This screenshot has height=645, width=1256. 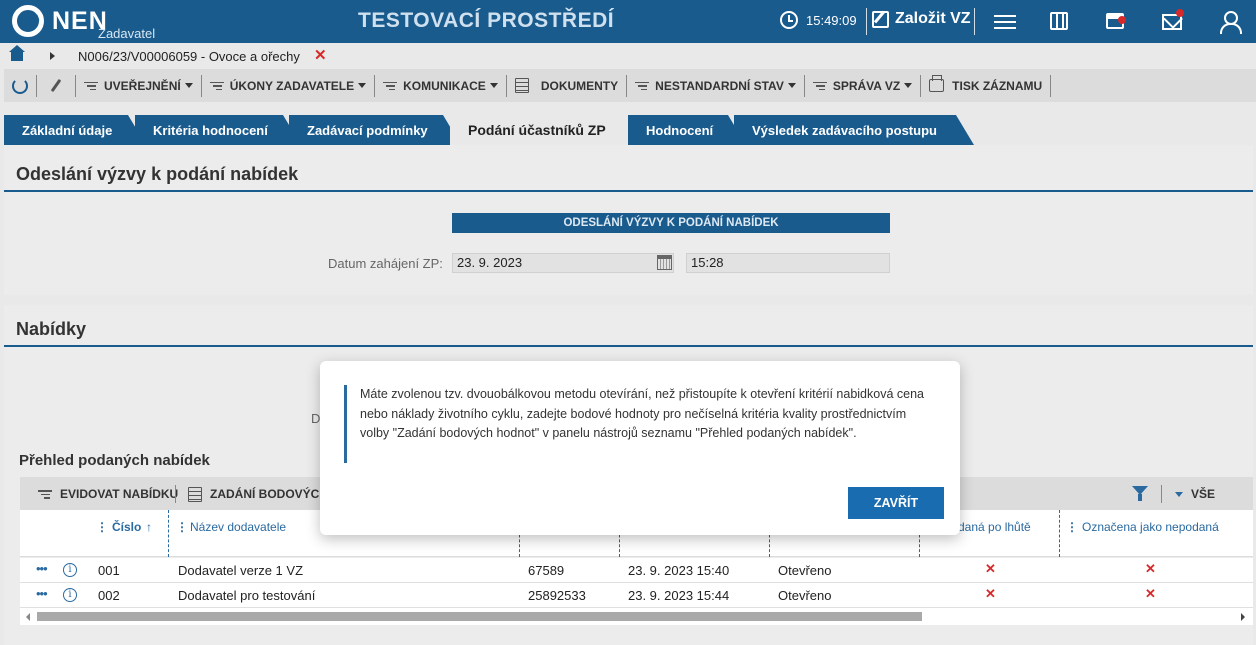 What do you see at coordinates (345, 424) in the screenshot?
I see `dialog-accent-bar` at bounding box center [345, 424].